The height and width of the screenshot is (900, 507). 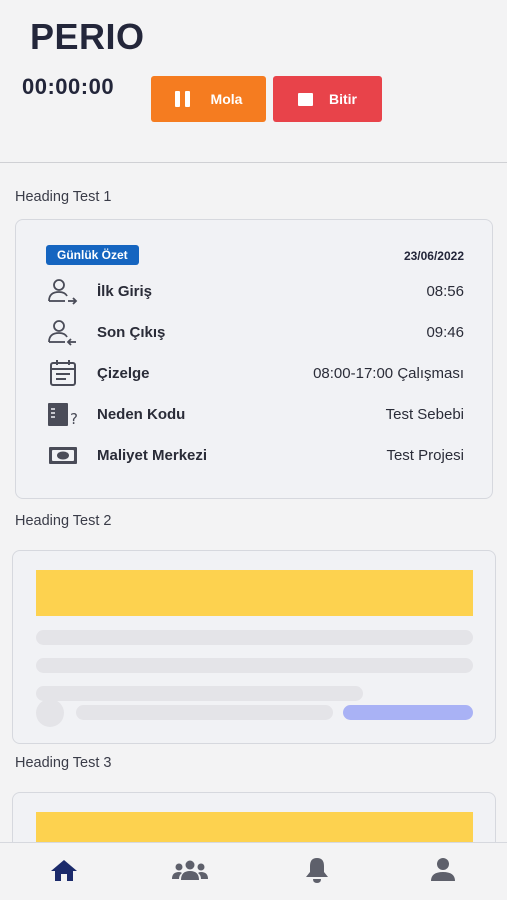 I want to click on home-icon, so click(x=64, y=872).